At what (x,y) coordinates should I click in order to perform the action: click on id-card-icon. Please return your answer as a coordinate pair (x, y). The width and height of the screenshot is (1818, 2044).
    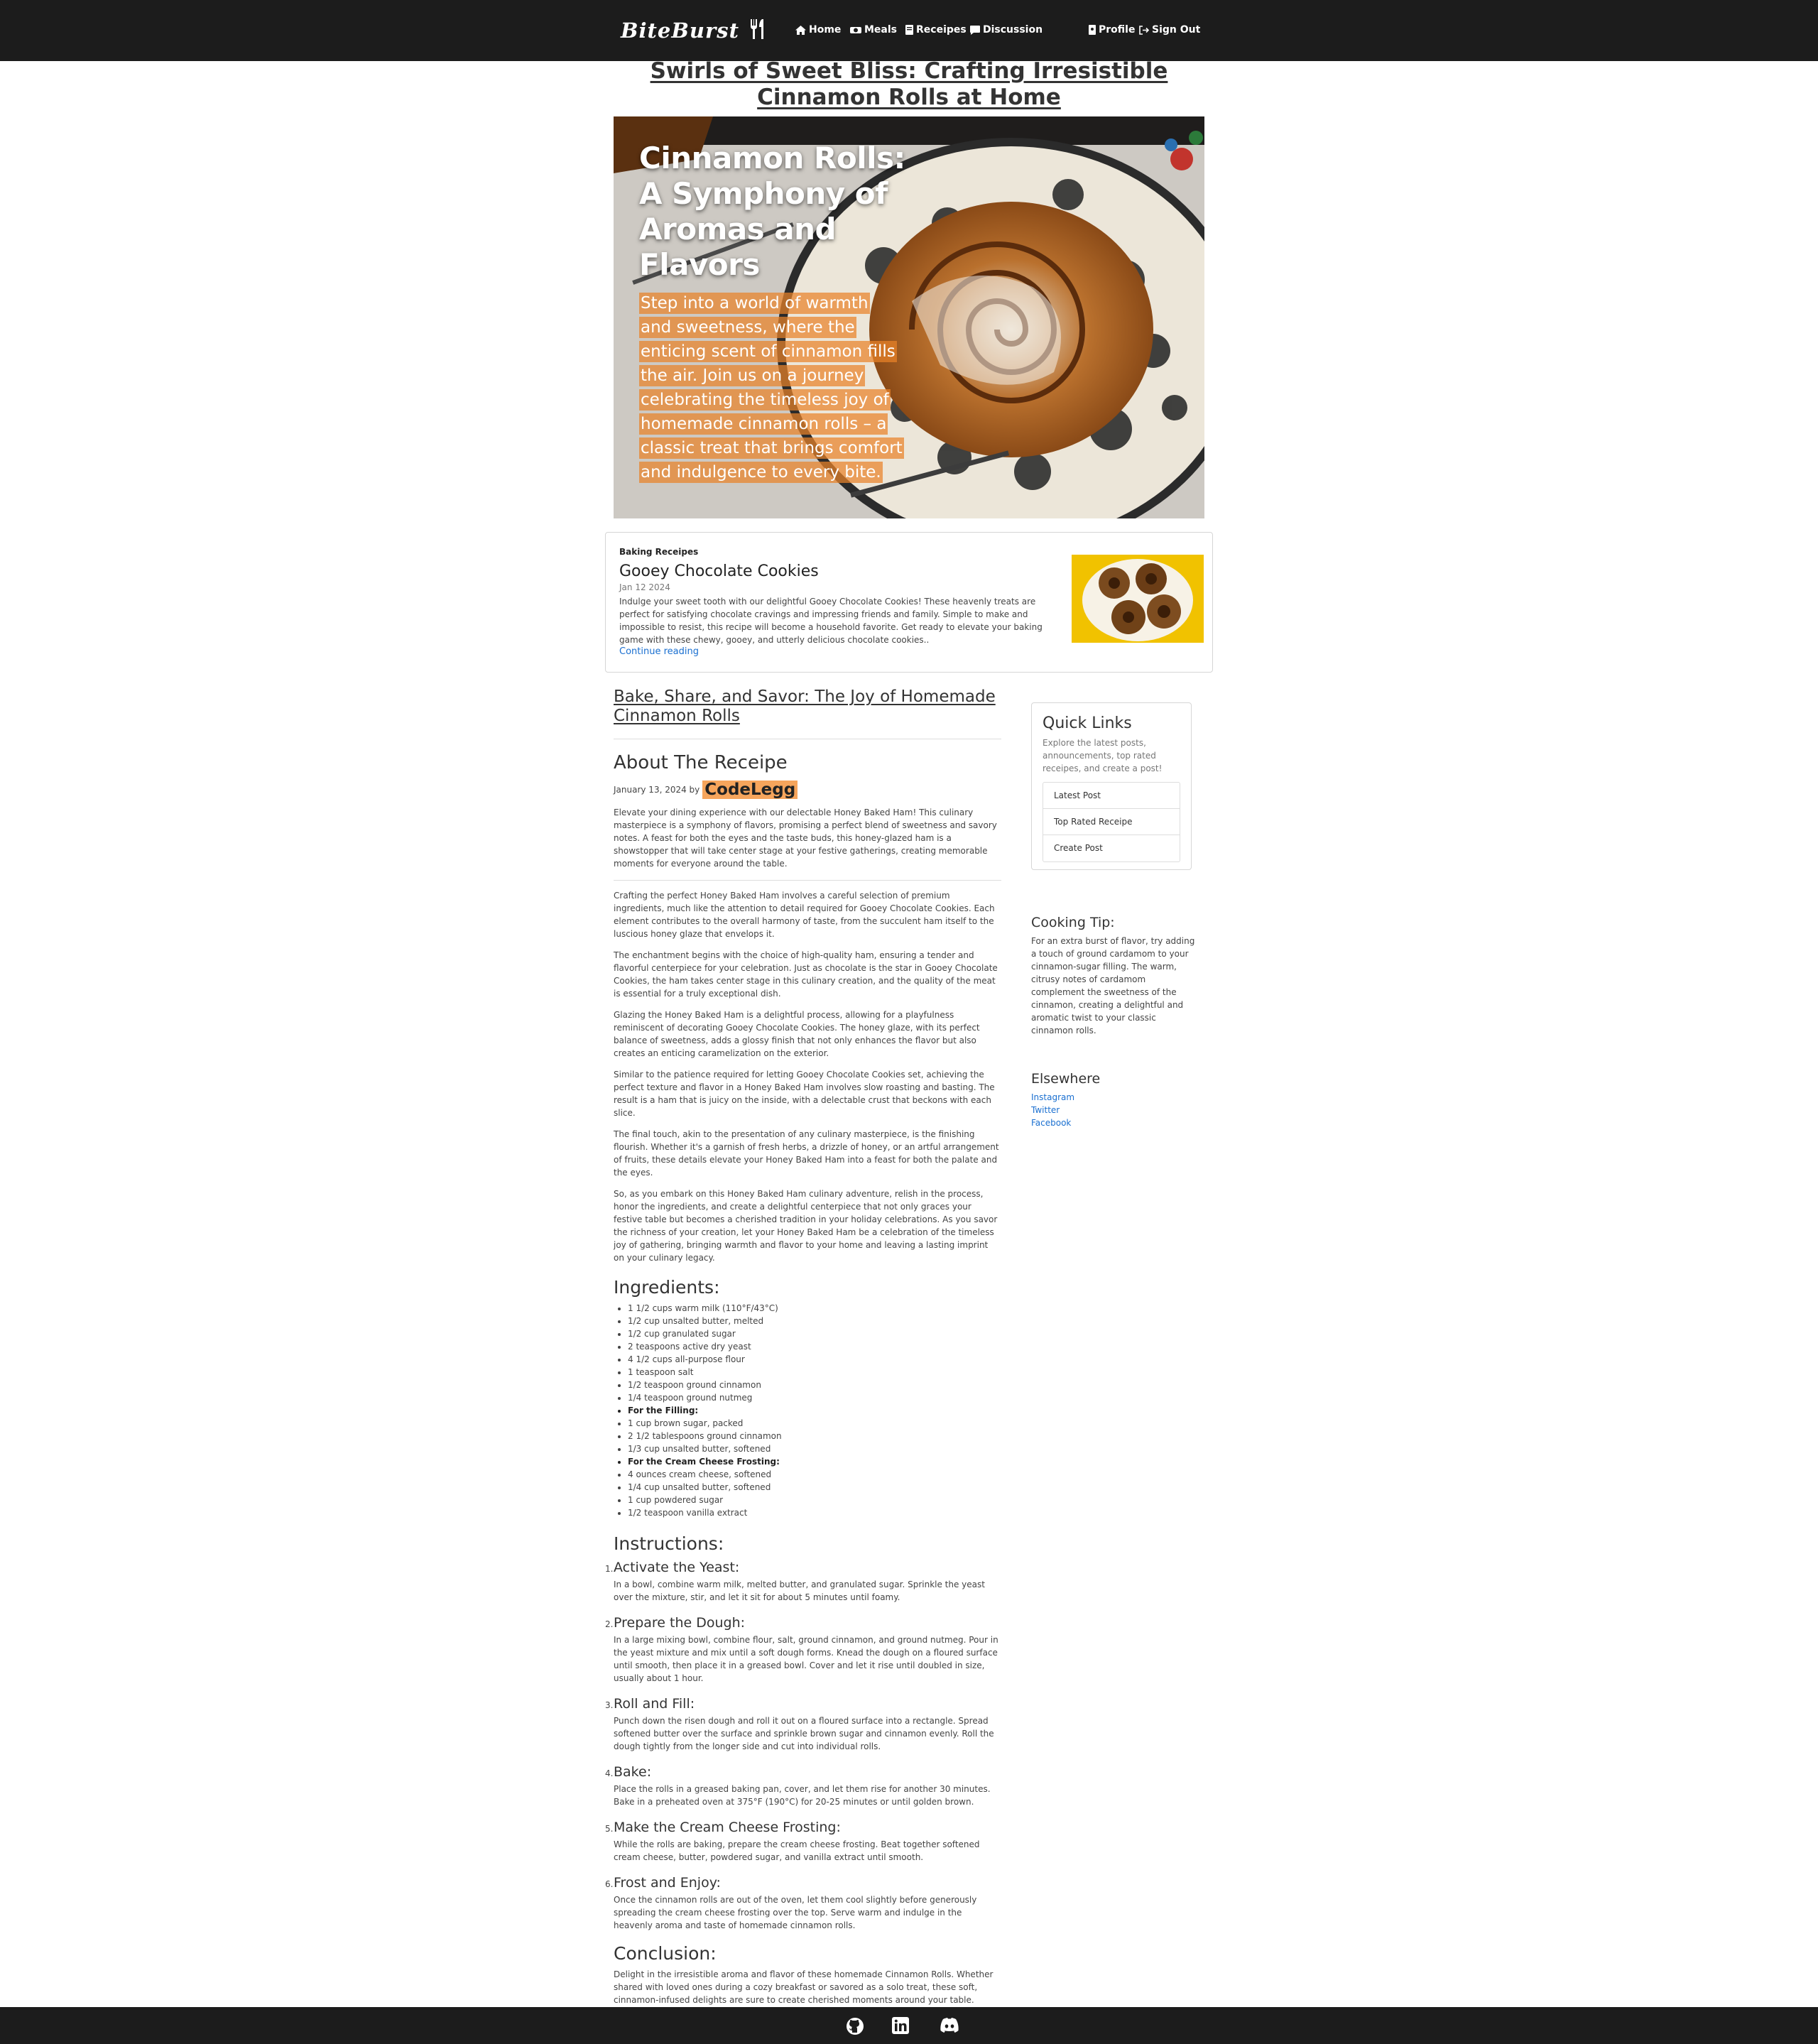
    Looking at the image, I should click on (1093, 30).